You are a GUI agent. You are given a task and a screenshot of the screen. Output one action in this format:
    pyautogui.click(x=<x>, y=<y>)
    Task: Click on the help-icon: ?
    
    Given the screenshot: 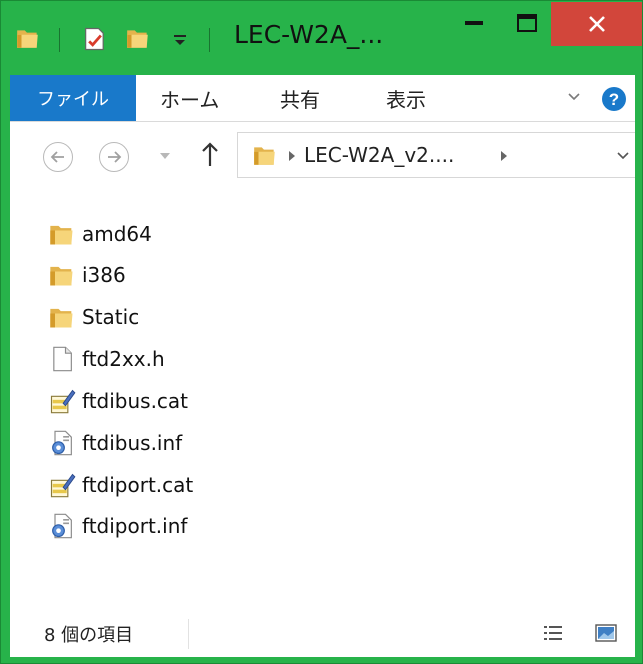 What is the action you would take?
    pyautogui.click(x=614, y=99)
    